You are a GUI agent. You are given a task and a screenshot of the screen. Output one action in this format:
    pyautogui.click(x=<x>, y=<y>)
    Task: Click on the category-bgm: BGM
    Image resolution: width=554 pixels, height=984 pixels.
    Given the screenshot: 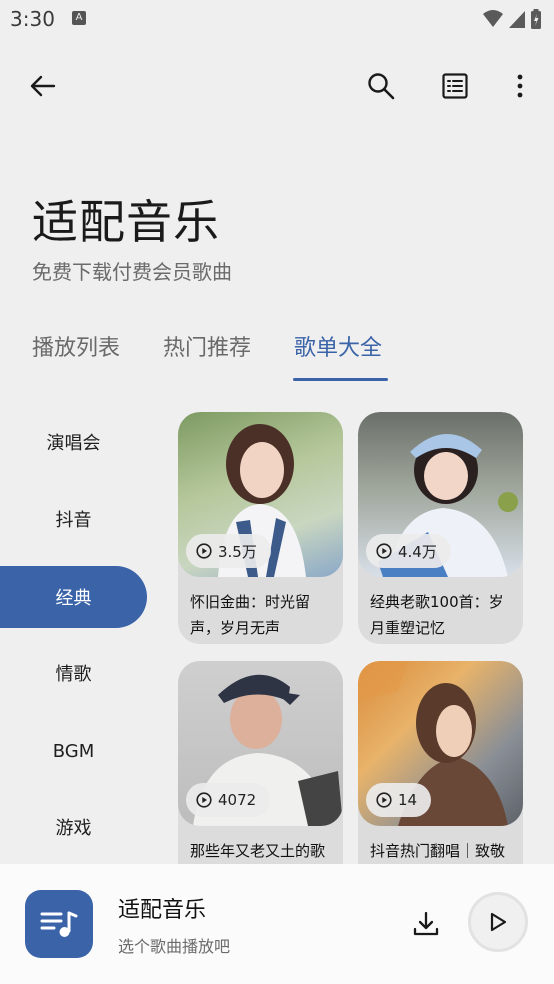 What is the action you would take?
    pyautogui.click(x=73, y=751)
    